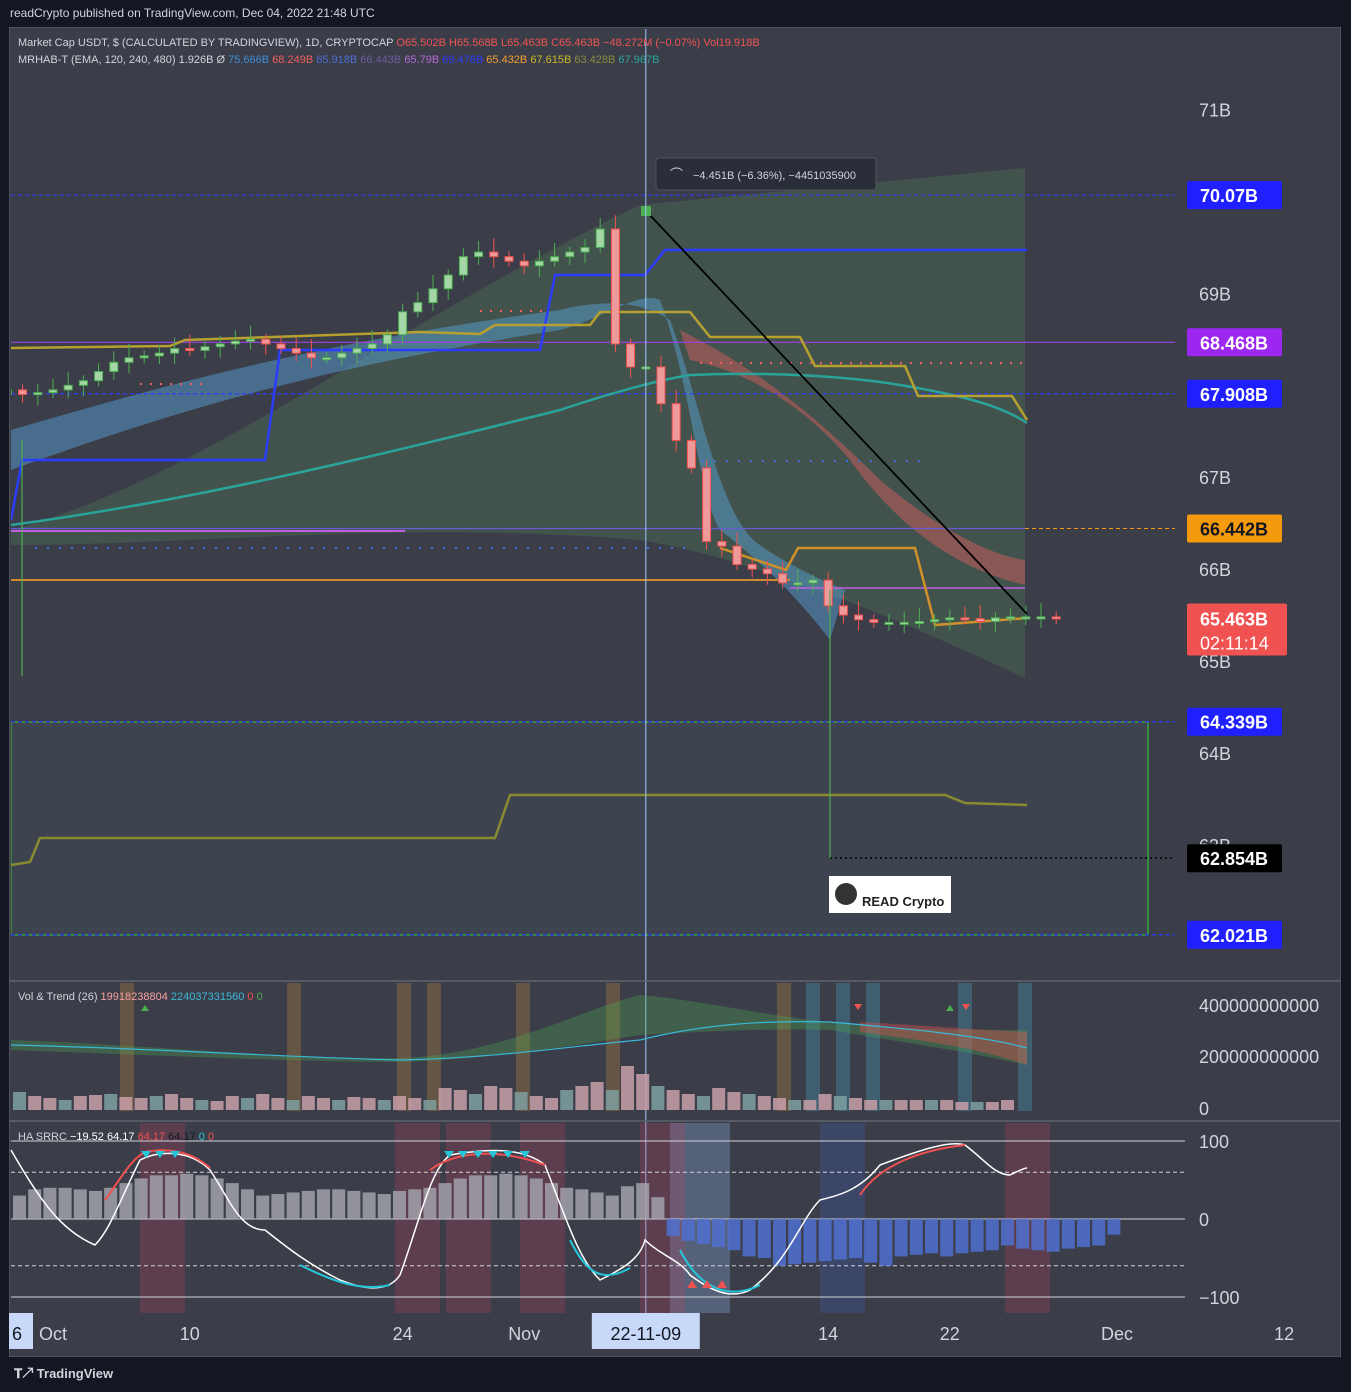  I want to click on volume-legend-zero: 0, so click(251, 997).